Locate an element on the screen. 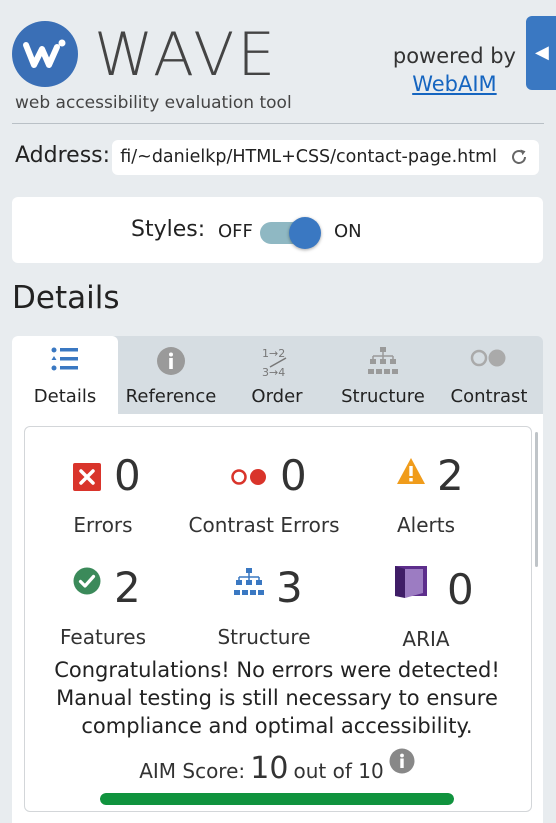  powered-by: powered by WebAIM is located at coordinates (454, 70).